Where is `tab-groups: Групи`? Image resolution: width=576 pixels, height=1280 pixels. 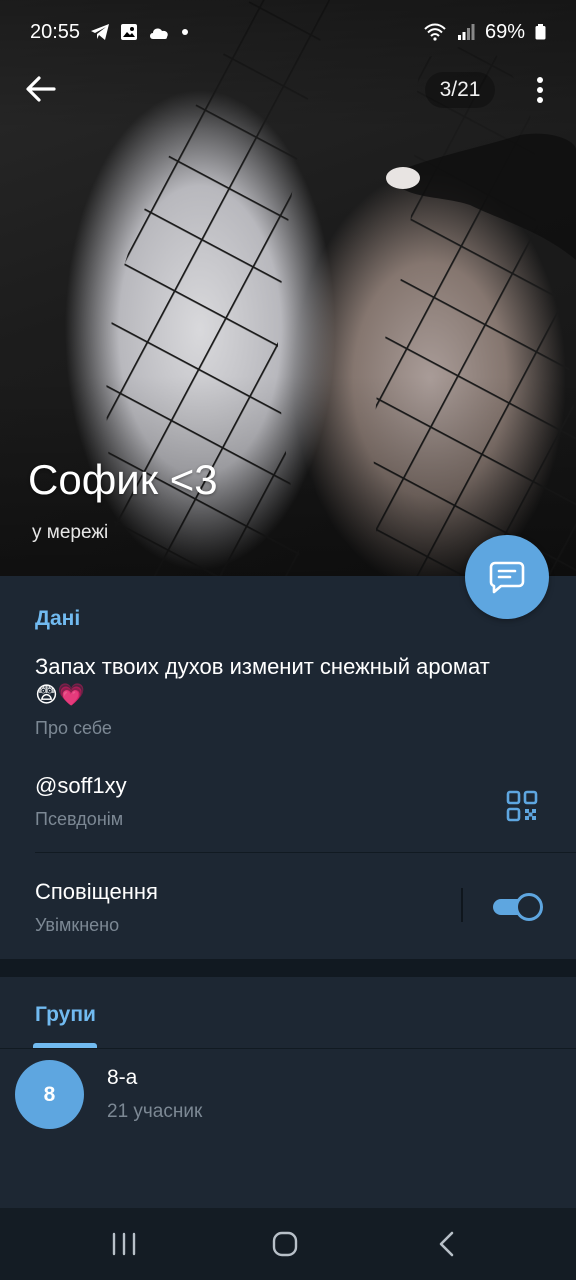 tab-groups: Групи is located at coordinates (65, 1015).